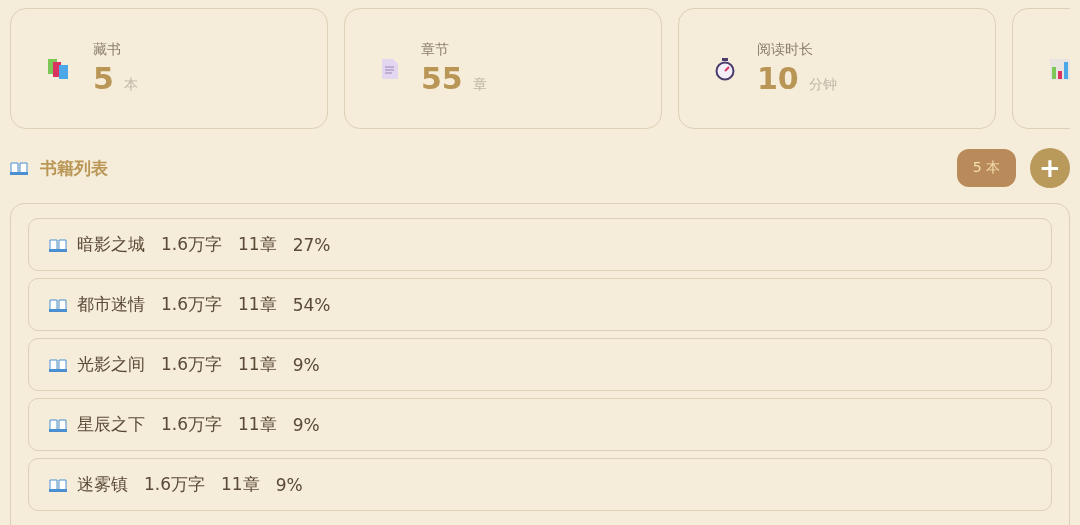  What do you see at coordinates (1059, 68) in the screenshot?
I see `bar-chart-icon` at bounding box center [1059, 68].